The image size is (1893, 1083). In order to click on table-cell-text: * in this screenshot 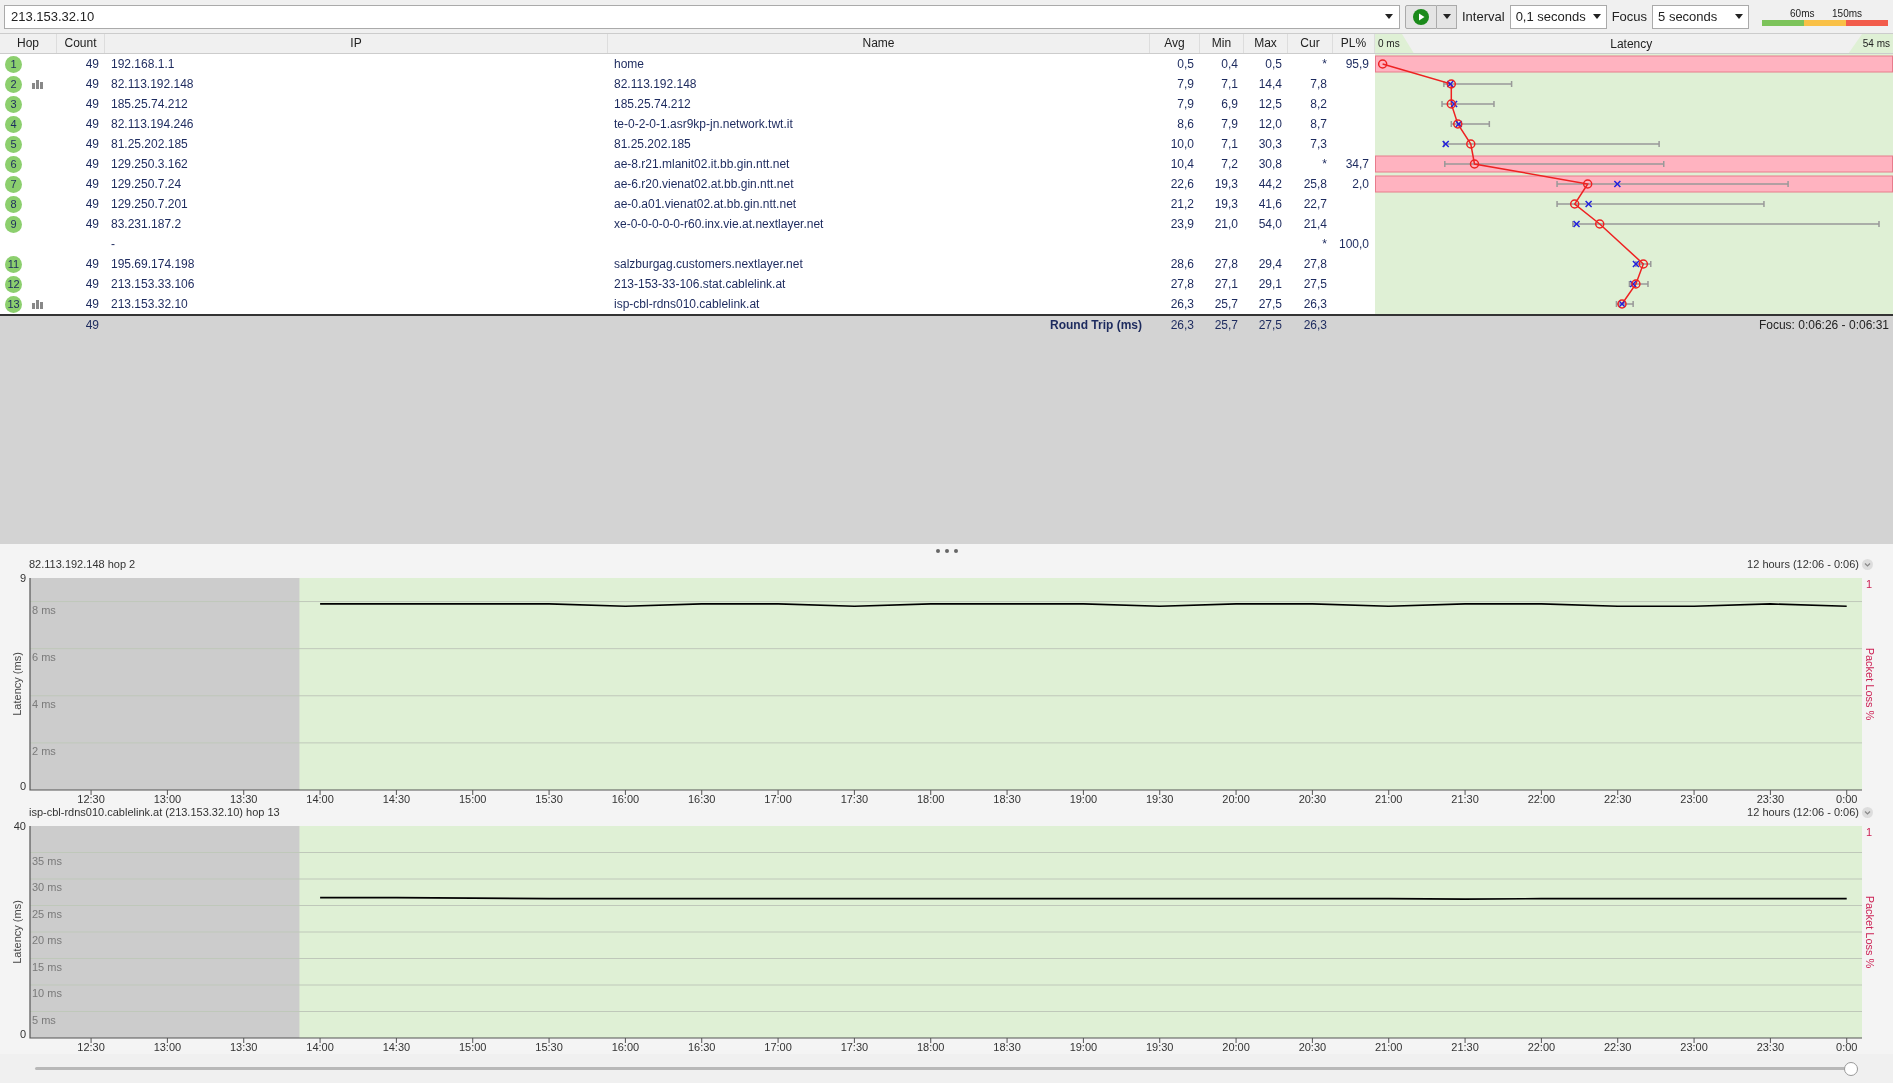, I will do `click(1324, 244)`.